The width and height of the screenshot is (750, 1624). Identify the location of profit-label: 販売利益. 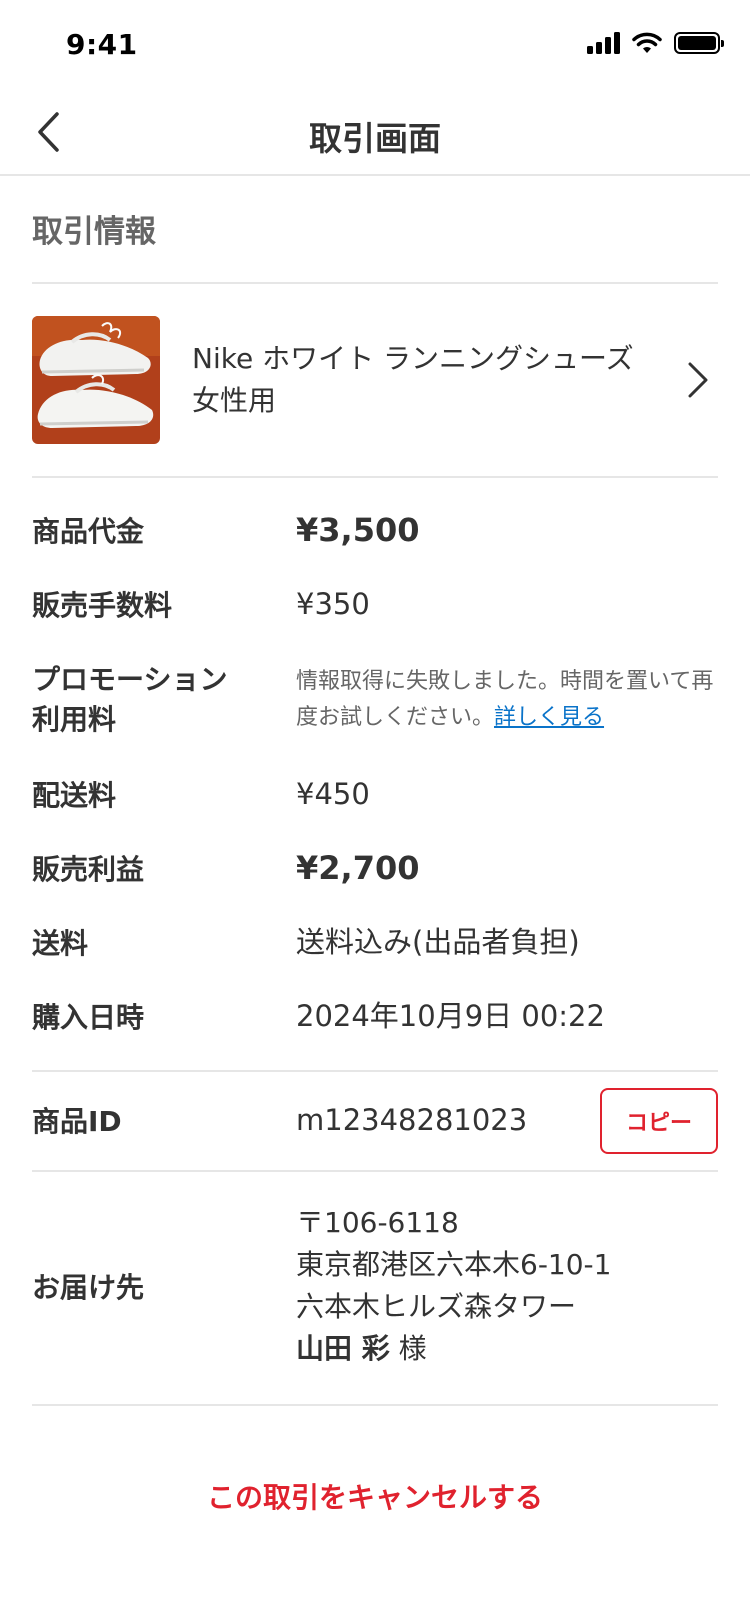
(88, 869).